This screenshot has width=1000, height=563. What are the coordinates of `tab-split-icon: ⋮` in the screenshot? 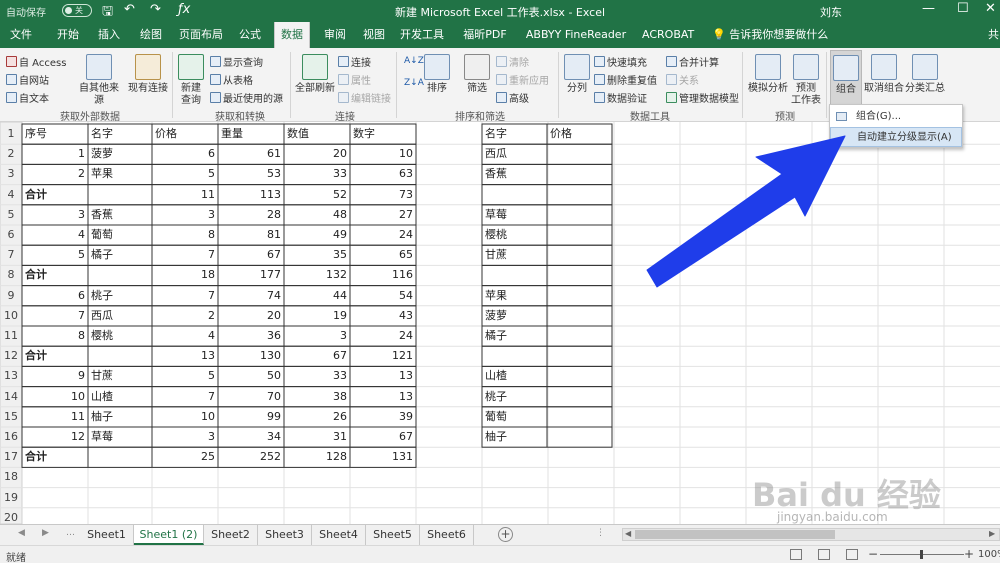 It's located at (600, 533).